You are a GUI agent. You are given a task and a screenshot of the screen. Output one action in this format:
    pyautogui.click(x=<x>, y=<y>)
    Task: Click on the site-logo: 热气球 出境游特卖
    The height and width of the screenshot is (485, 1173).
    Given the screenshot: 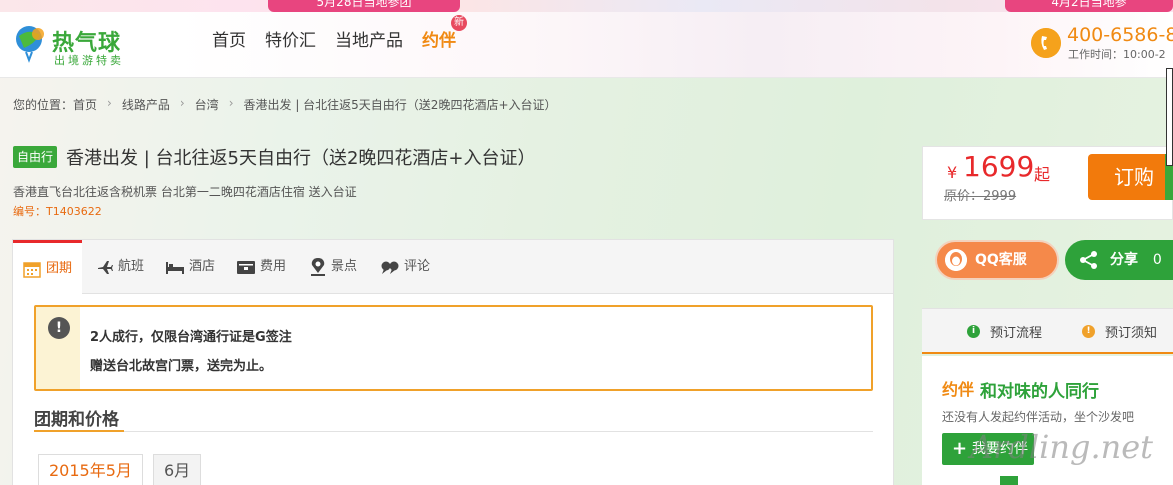 What is the action you would take?
    pyautogui.click(x=76, y=46)
    